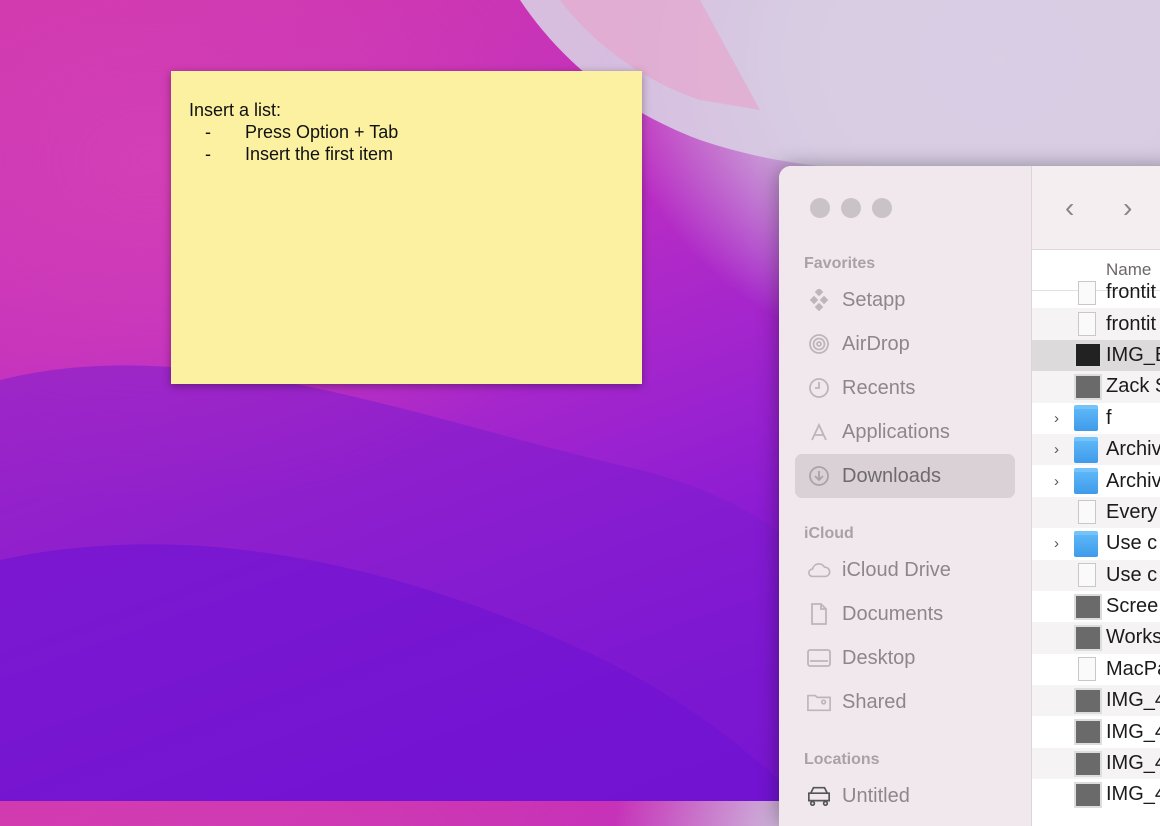 This screenshot has width=1160, height=826. What do you see at coordinates (819, 570) in the screenshot?
I see `cloud-icon` at bounding box center [819, 570].